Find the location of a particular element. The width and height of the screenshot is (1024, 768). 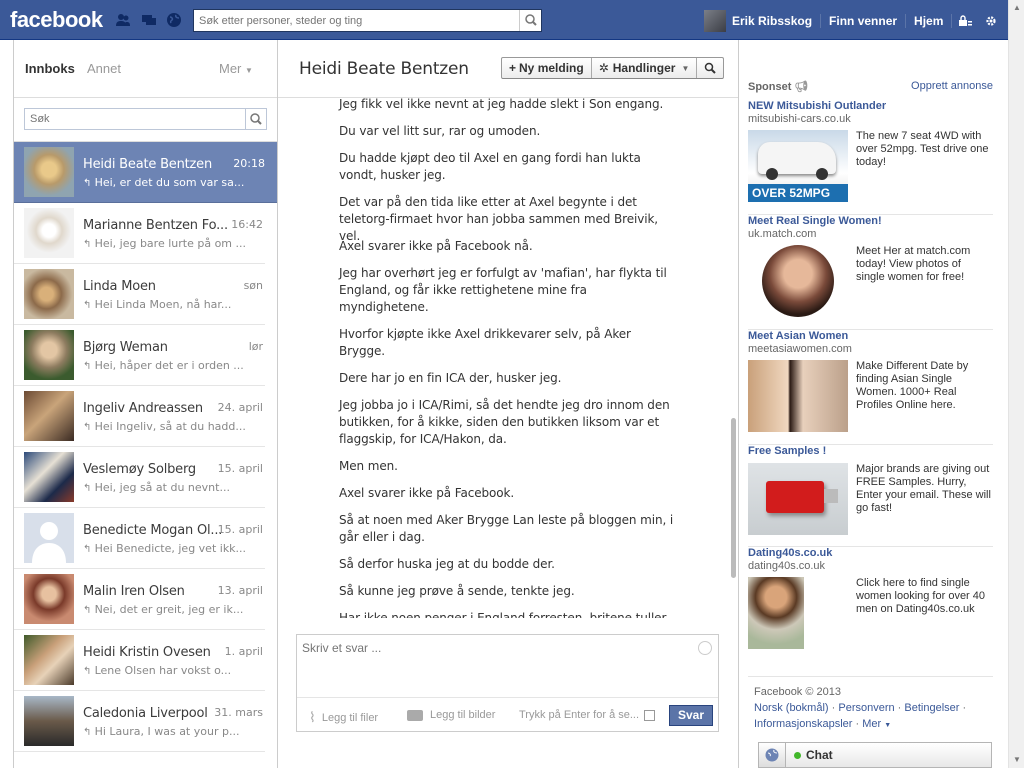

reply-input is located at coordinates (497, 665).